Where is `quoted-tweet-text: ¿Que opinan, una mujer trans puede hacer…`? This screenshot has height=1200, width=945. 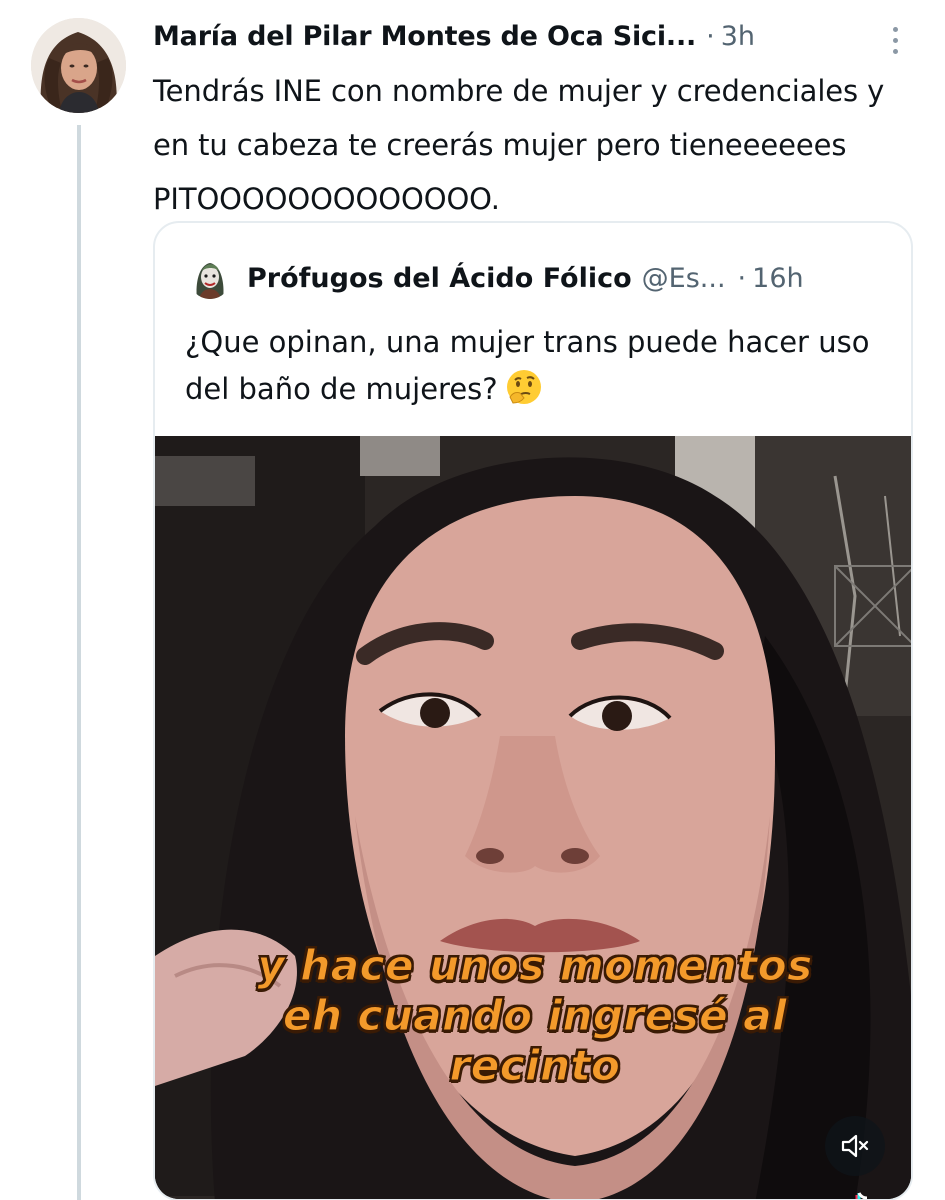
quoted-tweet-text: ¿Que opinan, una mujer trans puede hacer… is located at coordinates (535, 366).